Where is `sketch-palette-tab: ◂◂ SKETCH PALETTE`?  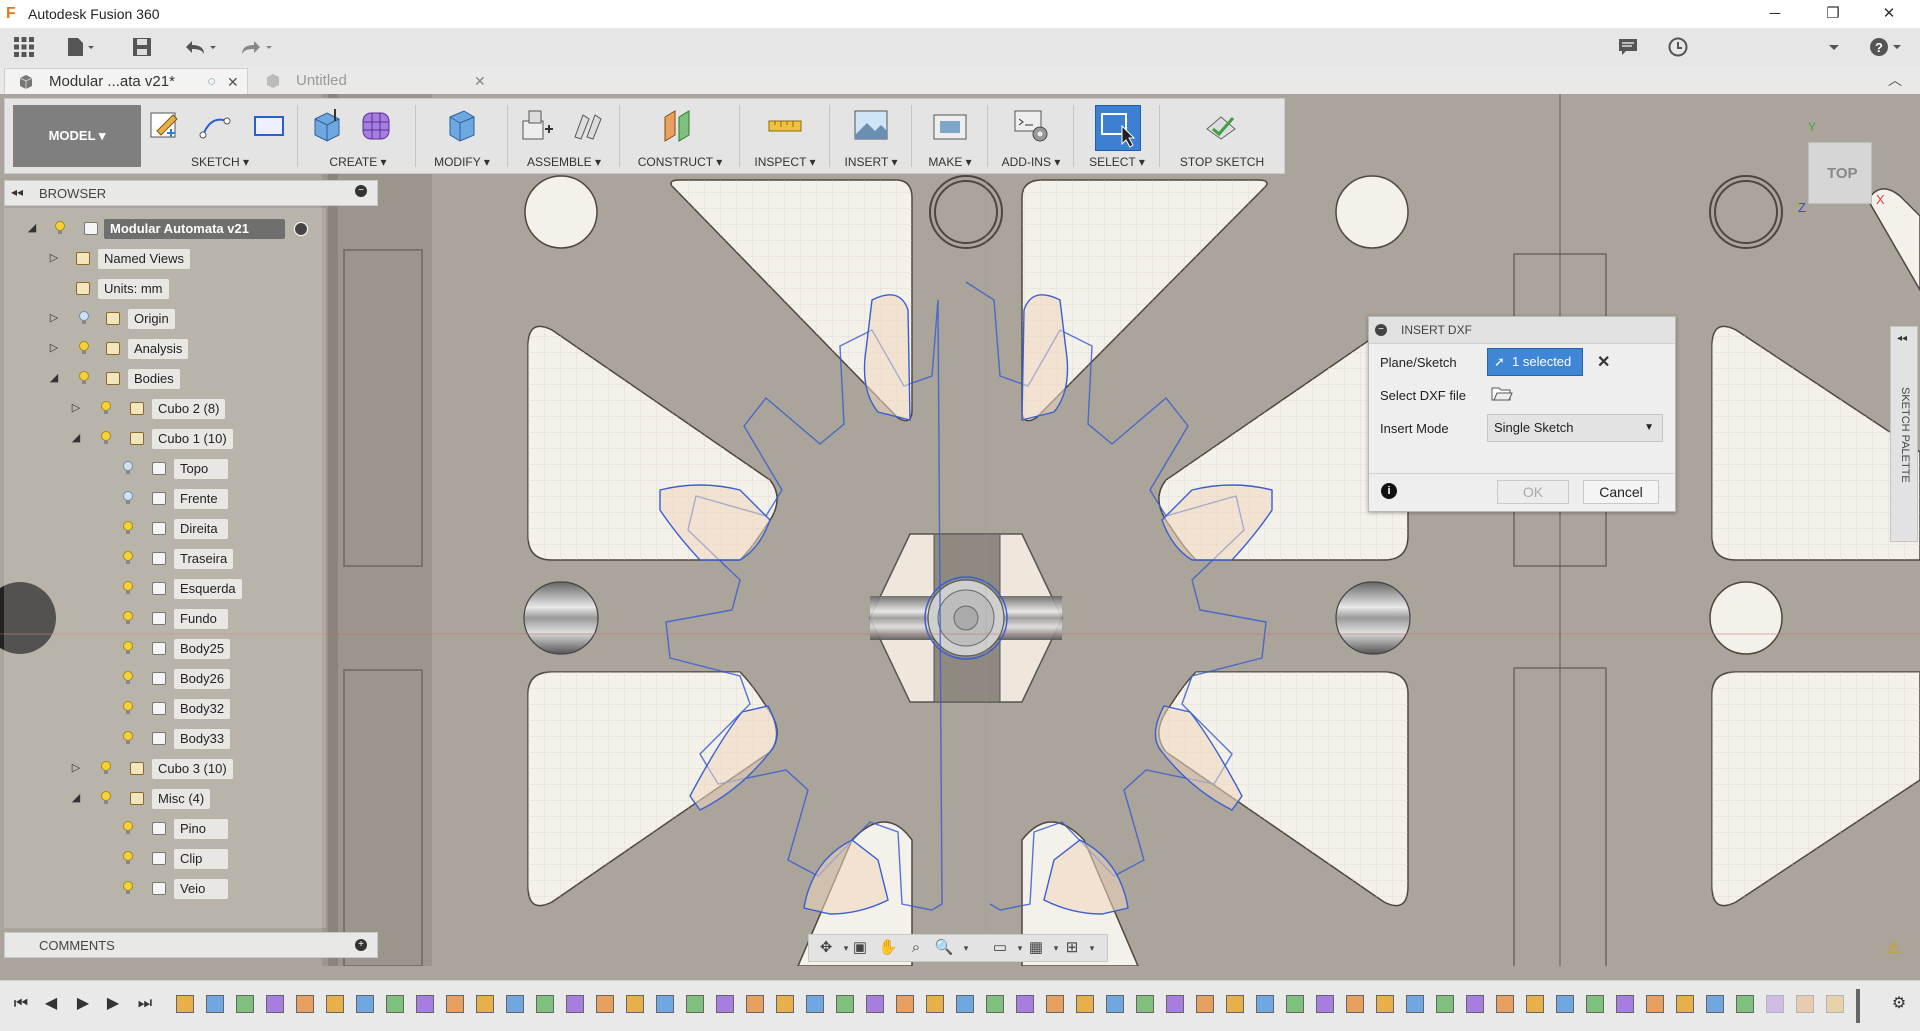 sketch-palette-tab: ◂◂ SKETCH PALETTE is located at coordinates (1904, 434).